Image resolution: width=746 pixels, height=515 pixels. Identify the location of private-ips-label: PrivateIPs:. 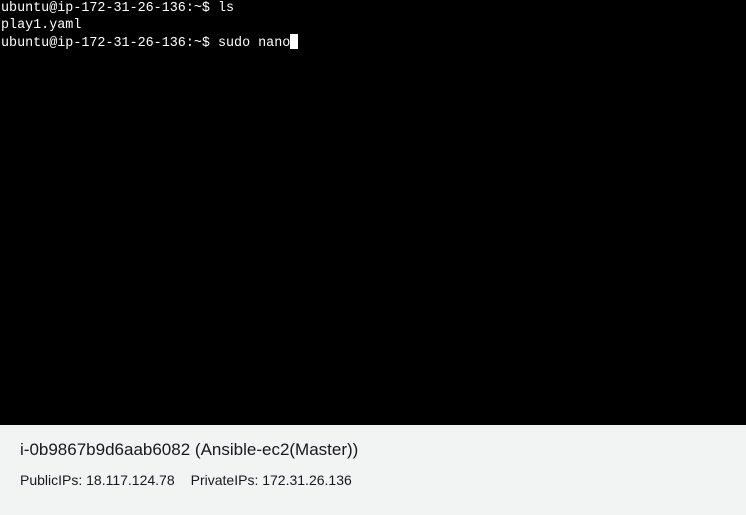
(224, 480).